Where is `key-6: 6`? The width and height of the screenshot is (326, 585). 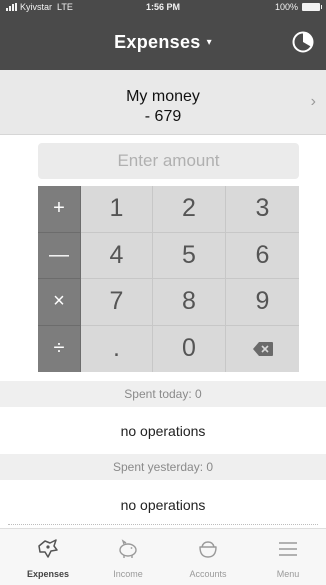 key-6: 6 is located at coordinates (262, 255).